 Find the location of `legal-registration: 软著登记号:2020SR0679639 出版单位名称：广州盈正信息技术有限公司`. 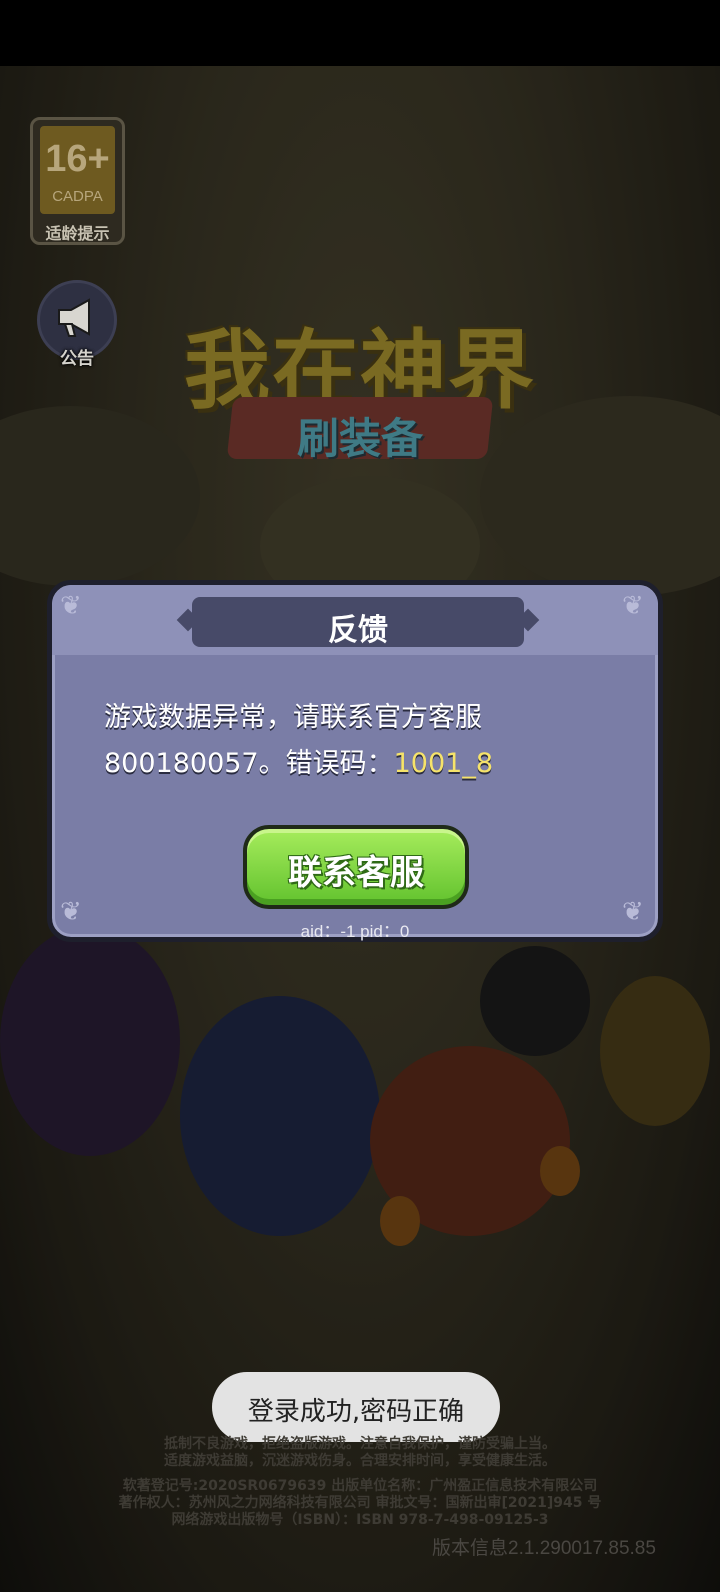

legal-registration: 软著登记号:2020SR0679639 出版单位名称：广州盈正信息技术有限公司 is located at coordinates (360, 1486).